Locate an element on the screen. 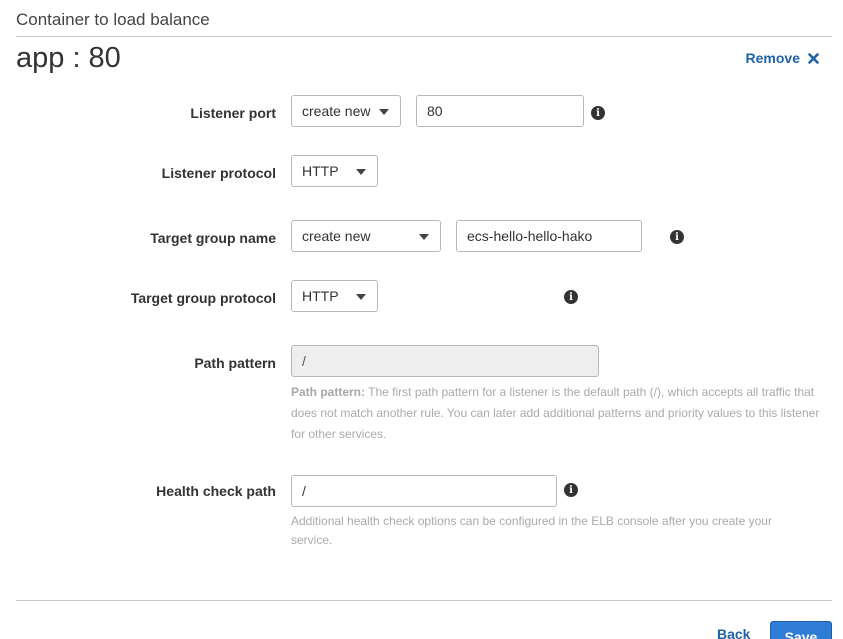 This screenshot has height=639, width=843. listener-port-input is located at coordinates (500, 111).